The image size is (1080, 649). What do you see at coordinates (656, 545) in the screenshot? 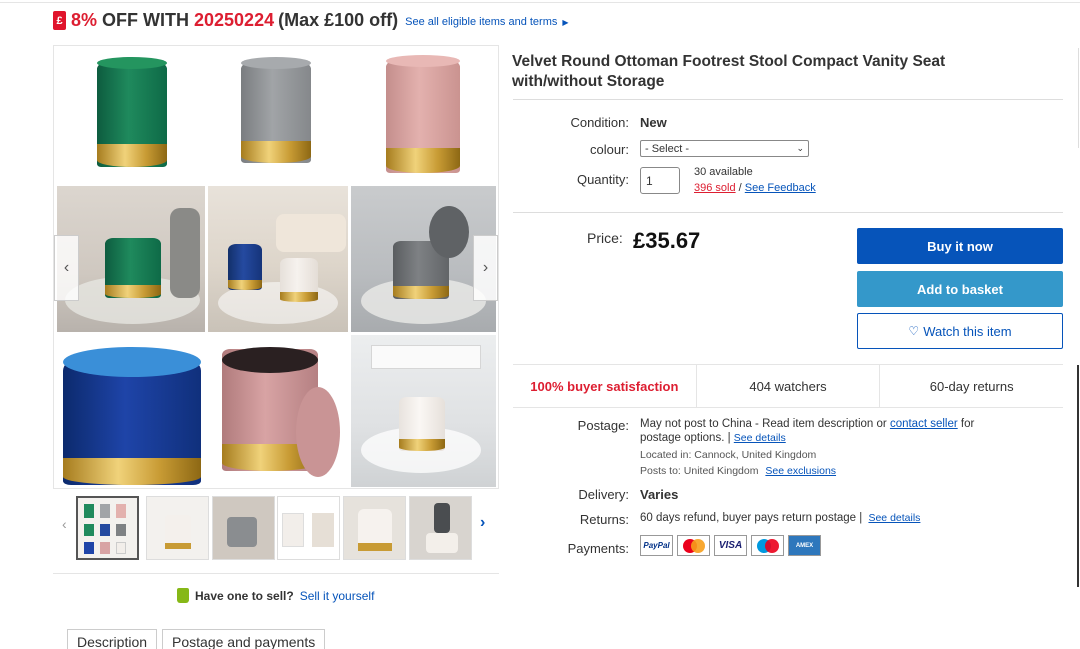
I see `paypal-icon: PayPal` at bounding box center [656, 545].